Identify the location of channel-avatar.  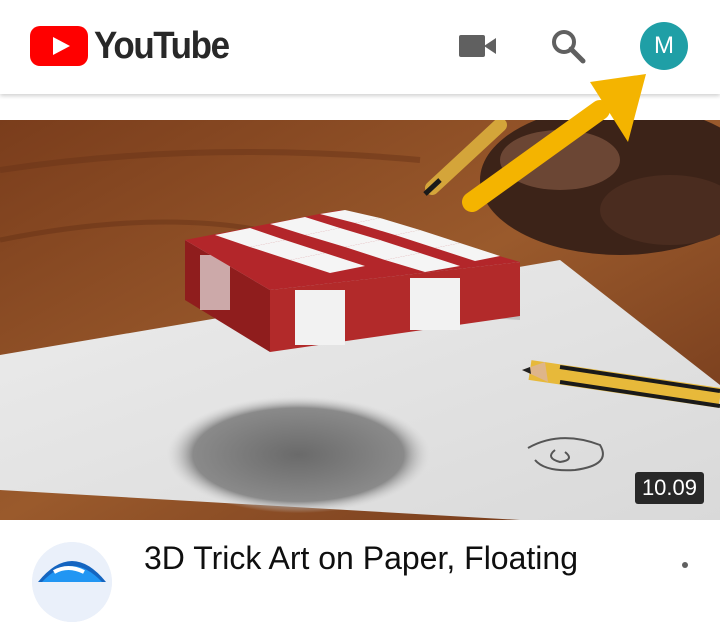
(72, 582).